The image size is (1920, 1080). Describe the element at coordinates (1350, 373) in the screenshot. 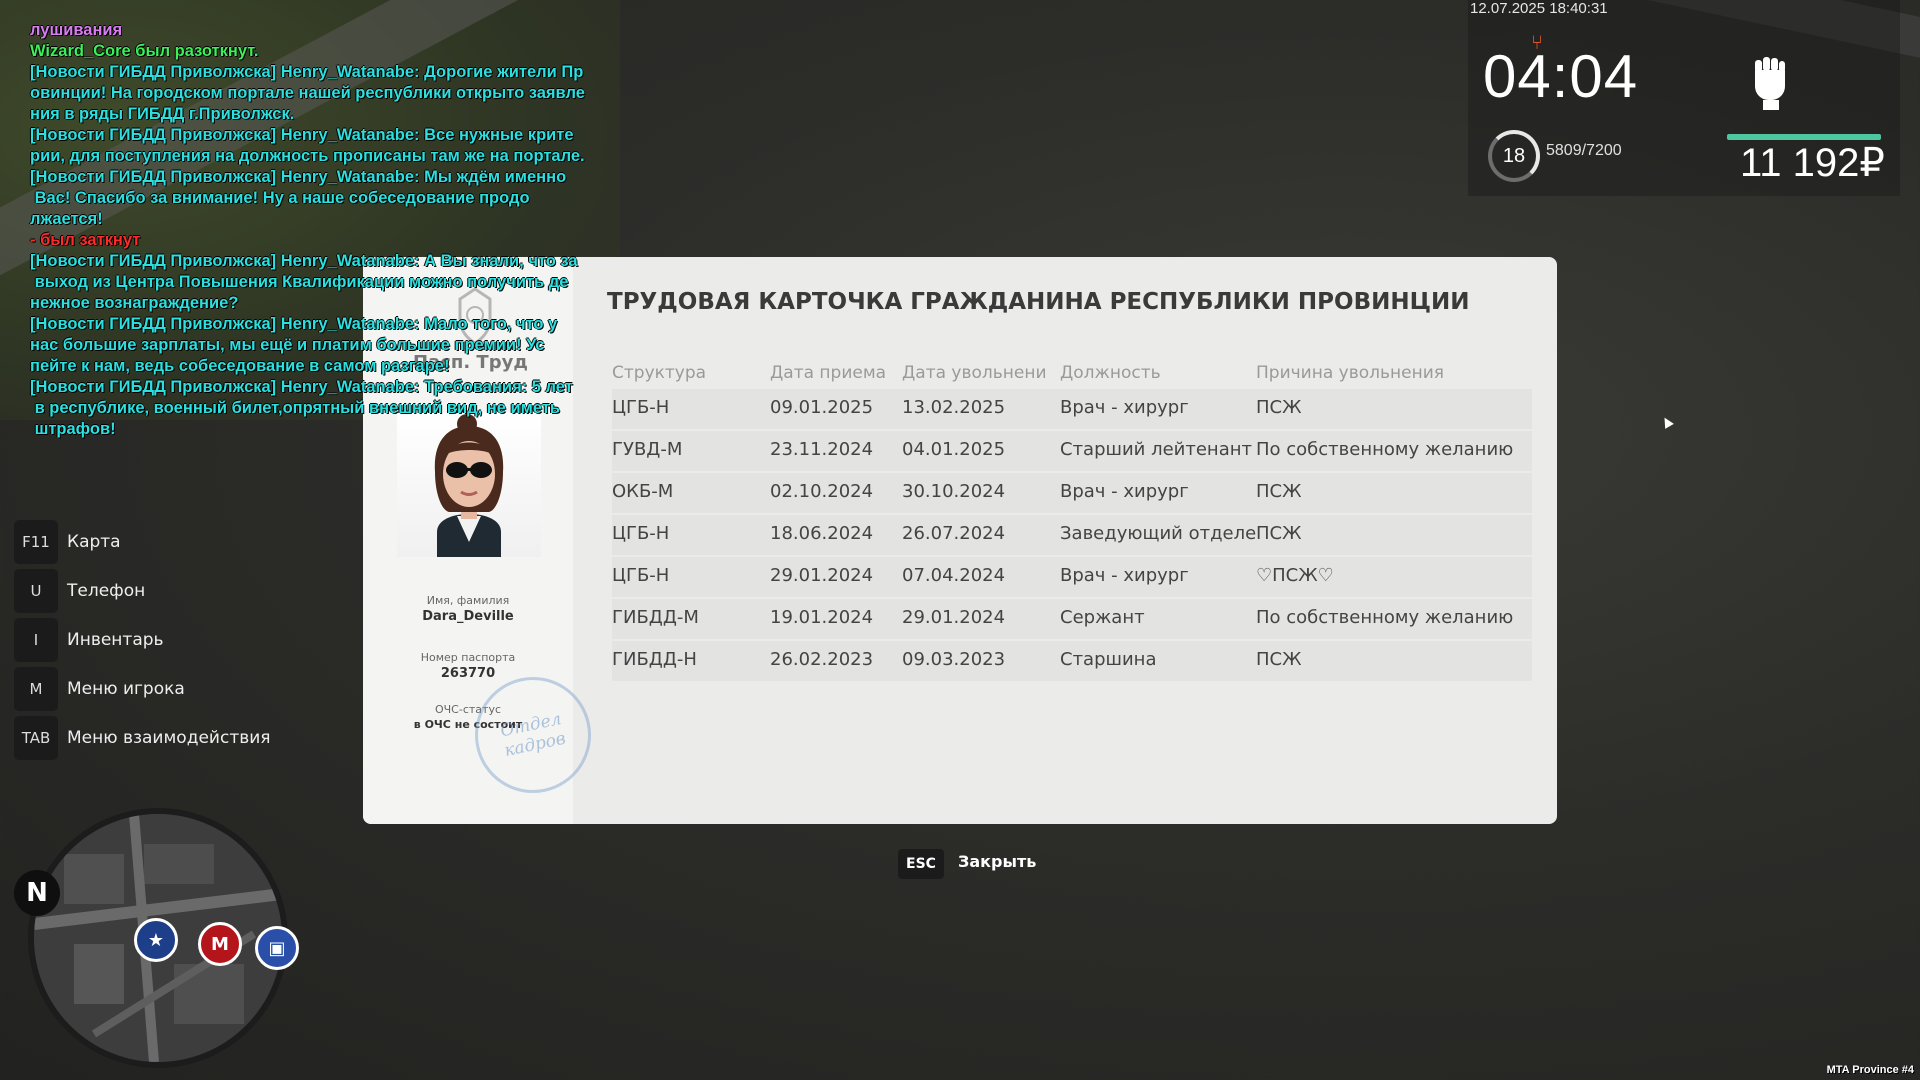

I see `column-header: Причина увольнения` at that location.